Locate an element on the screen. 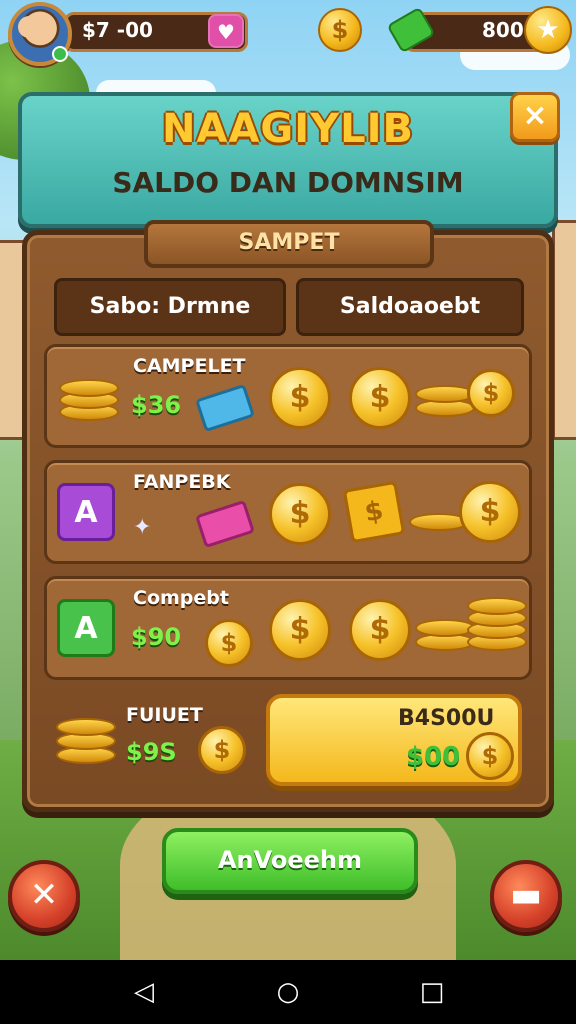 This screenshot has height=1024, width=576. row-label: FUIUET is located at coordinates (164, 715).